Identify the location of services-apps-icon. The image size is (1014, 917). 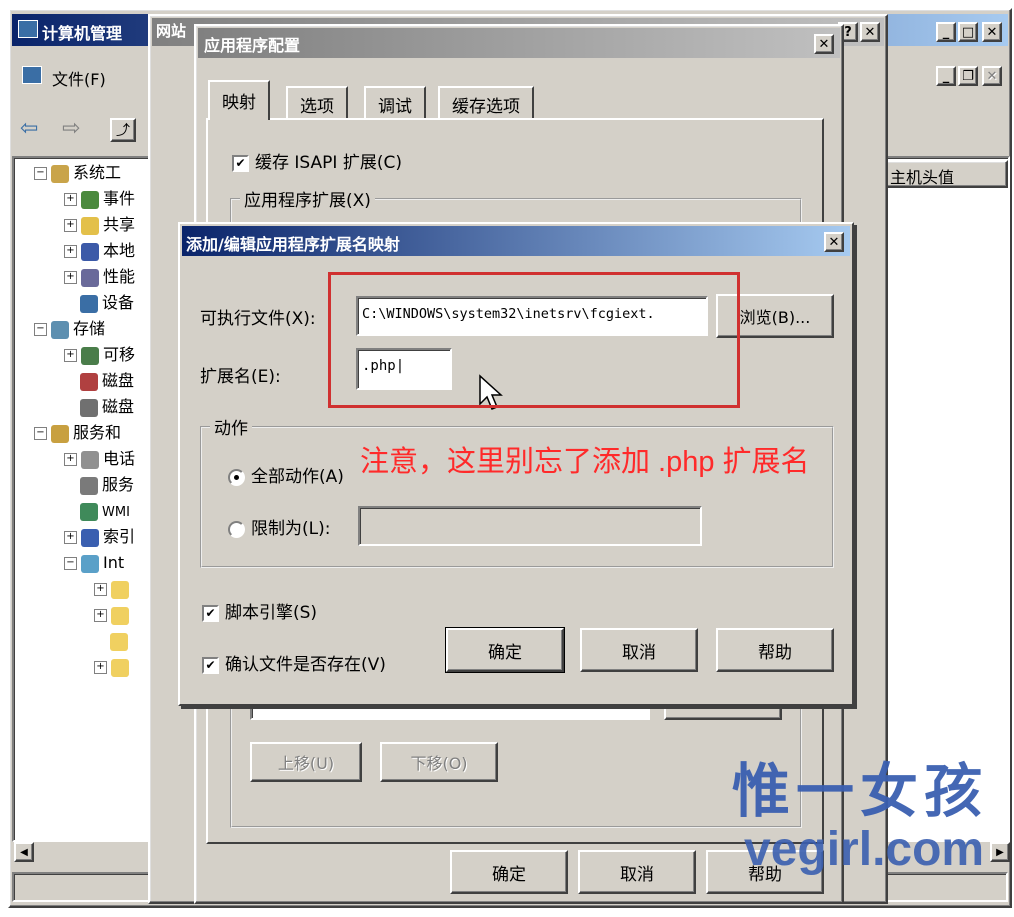
(60, 433).